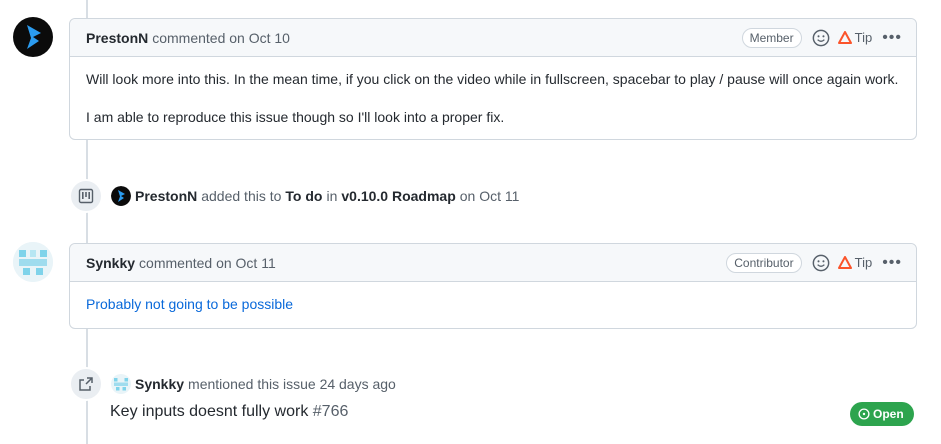 This screenshot has width=941, height=444. Describe the element at coordinates (764, 262) in the screenshot. I see `role-badge: Contributor` at that location.